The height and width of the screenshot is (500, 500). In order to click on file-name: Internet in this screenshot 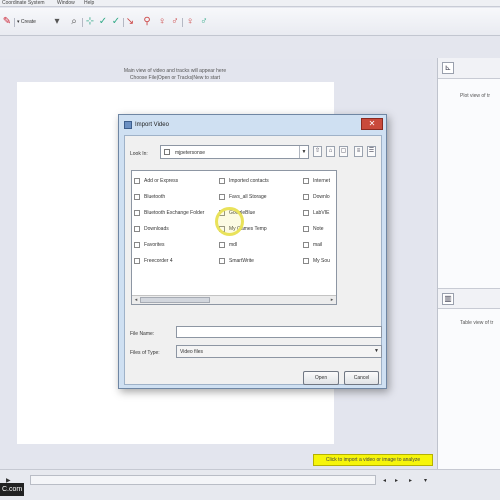, I will do `click(321, 181)`.